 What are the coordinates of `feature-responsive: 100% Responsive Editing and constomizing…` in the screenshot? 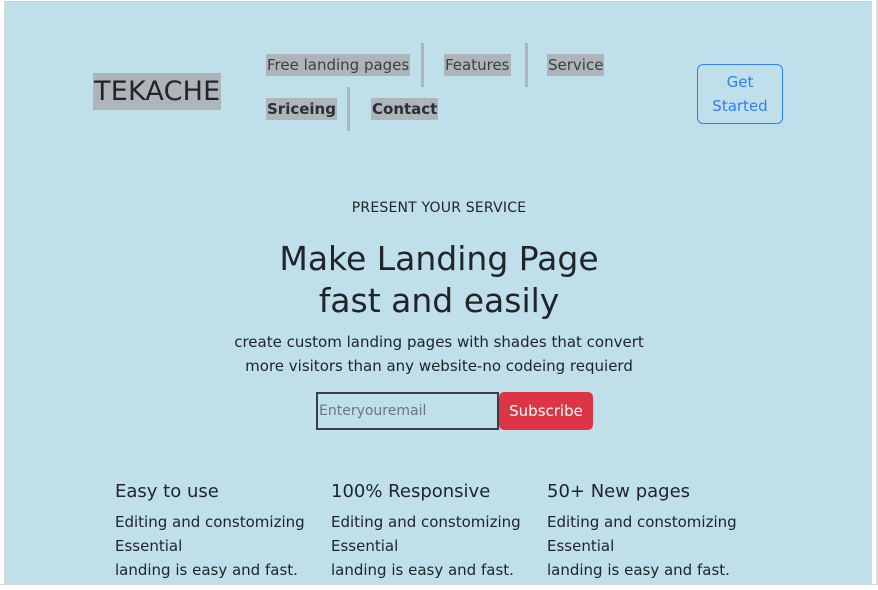 It's located at (436, 531).